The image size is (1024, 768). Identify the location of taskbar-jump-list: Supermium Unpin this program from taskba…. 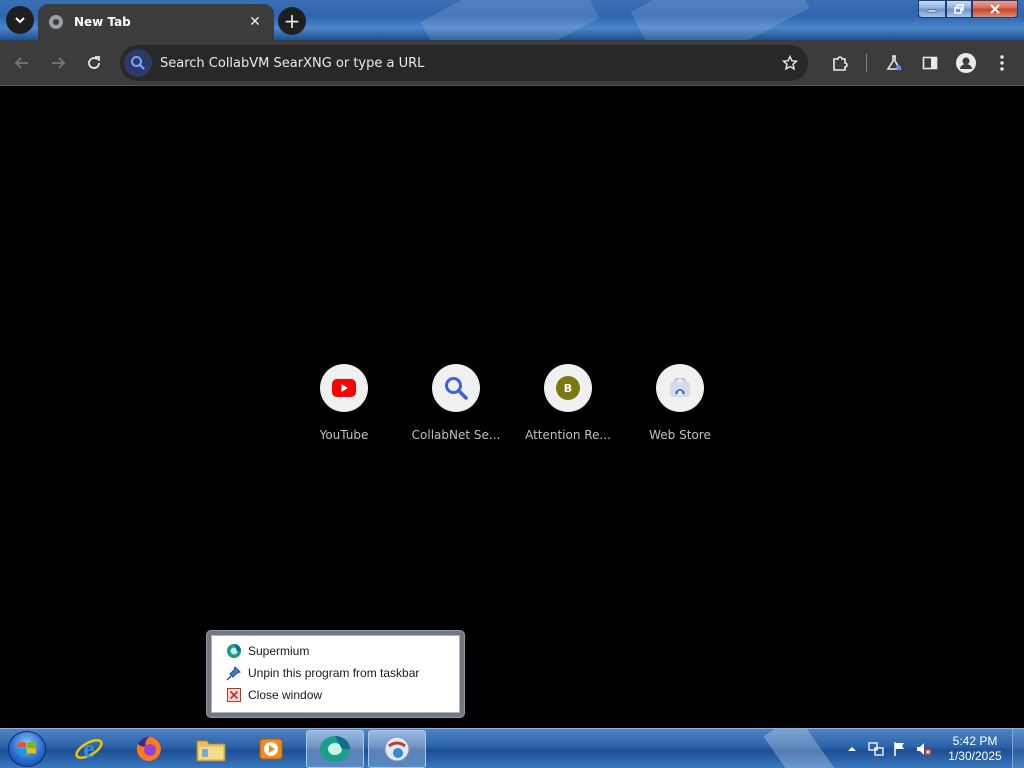
(335, 674).